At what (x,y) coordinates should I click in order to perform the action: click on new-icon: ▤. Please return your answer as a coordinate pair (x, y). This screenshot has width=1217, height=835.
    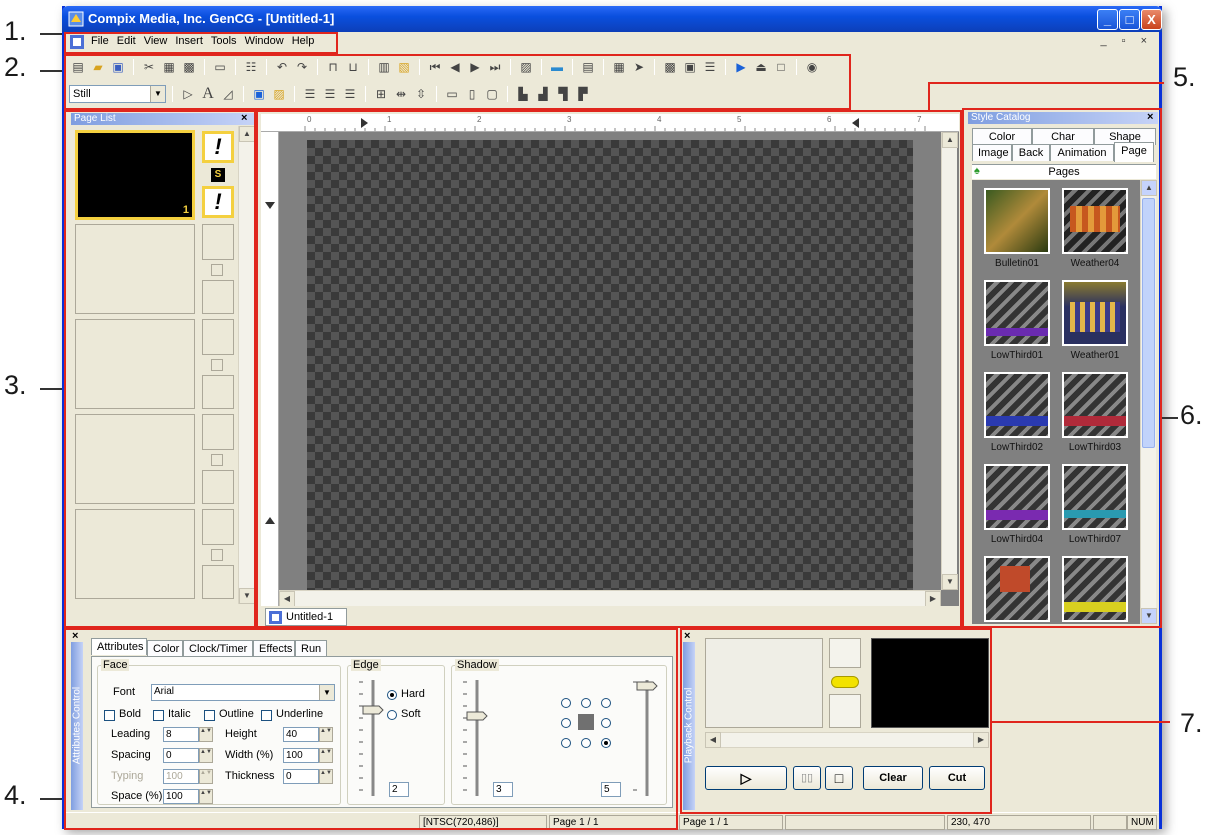
    Looking at the image, I should click on (78, 67).